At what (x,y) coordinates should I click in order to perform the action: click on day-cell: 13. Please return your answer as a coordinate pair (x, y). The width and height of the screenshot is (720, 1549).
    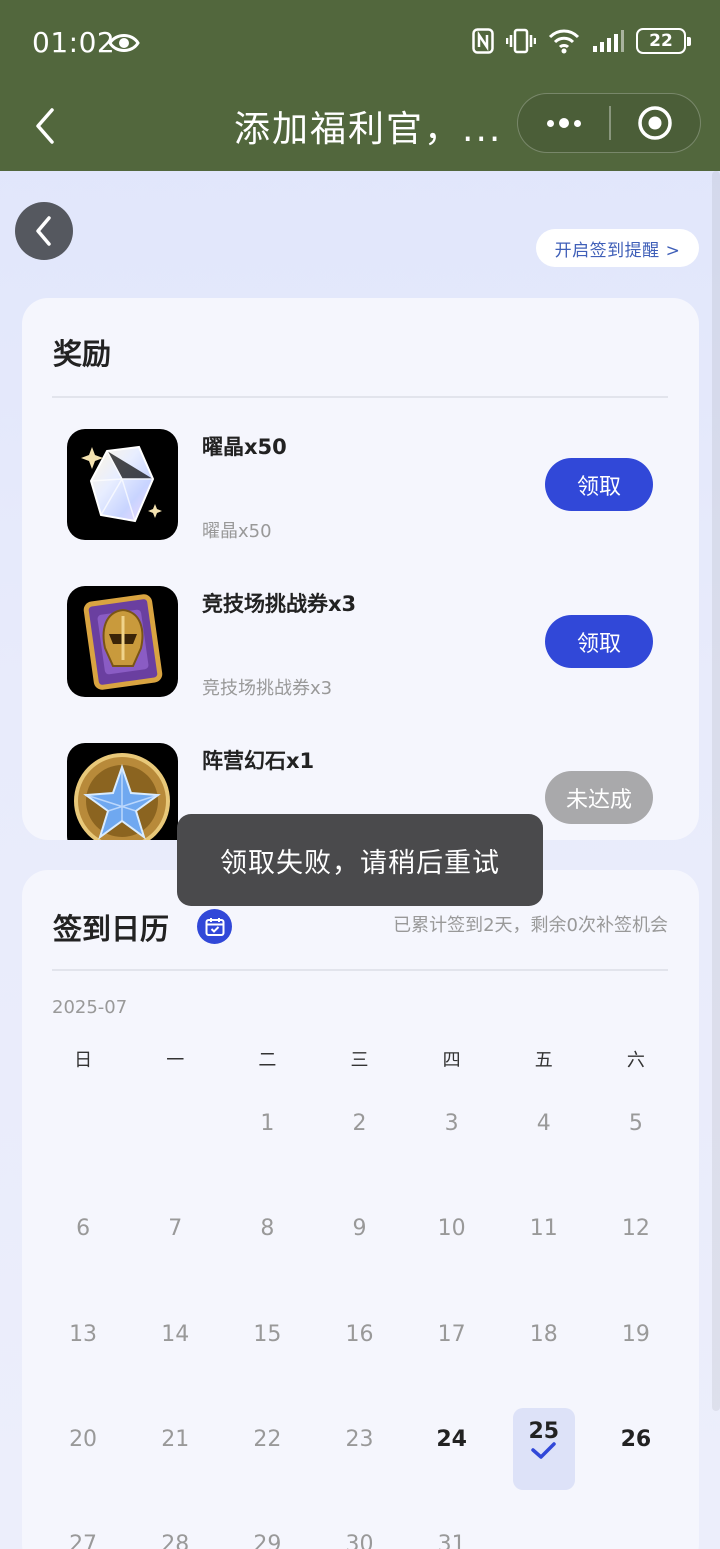
    Looking at the image, I should click on (83, 1348).